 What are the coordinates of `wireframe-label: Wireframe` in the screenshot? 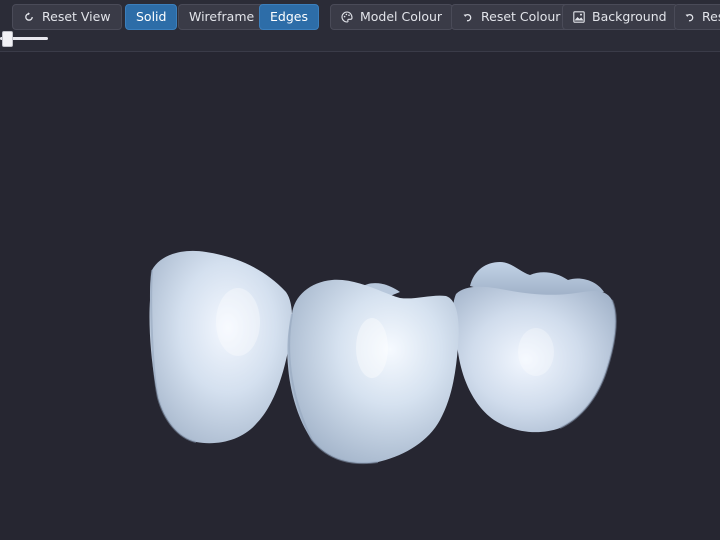 It's located at (222, 16).